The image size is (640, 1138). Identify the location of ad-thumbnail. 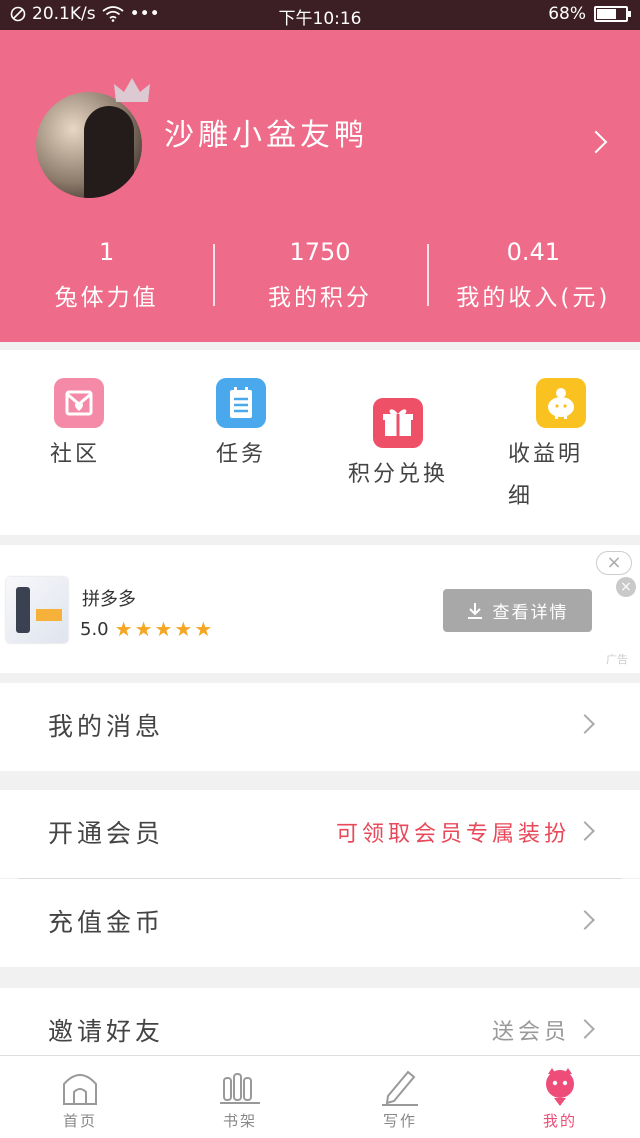
(37, 610).